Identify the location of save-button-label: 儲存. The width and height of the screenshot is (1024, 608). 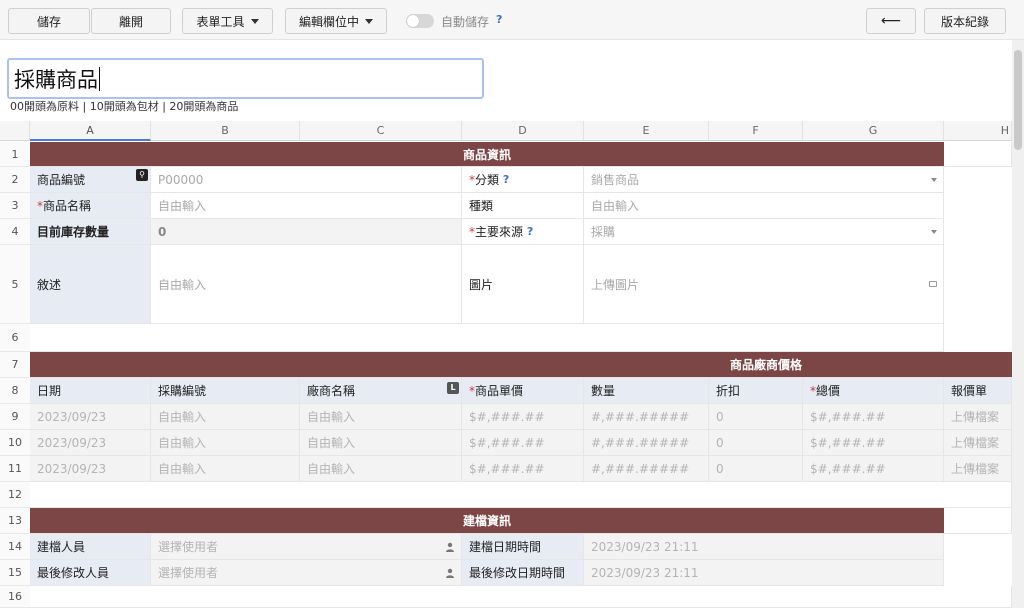
(48, 21).